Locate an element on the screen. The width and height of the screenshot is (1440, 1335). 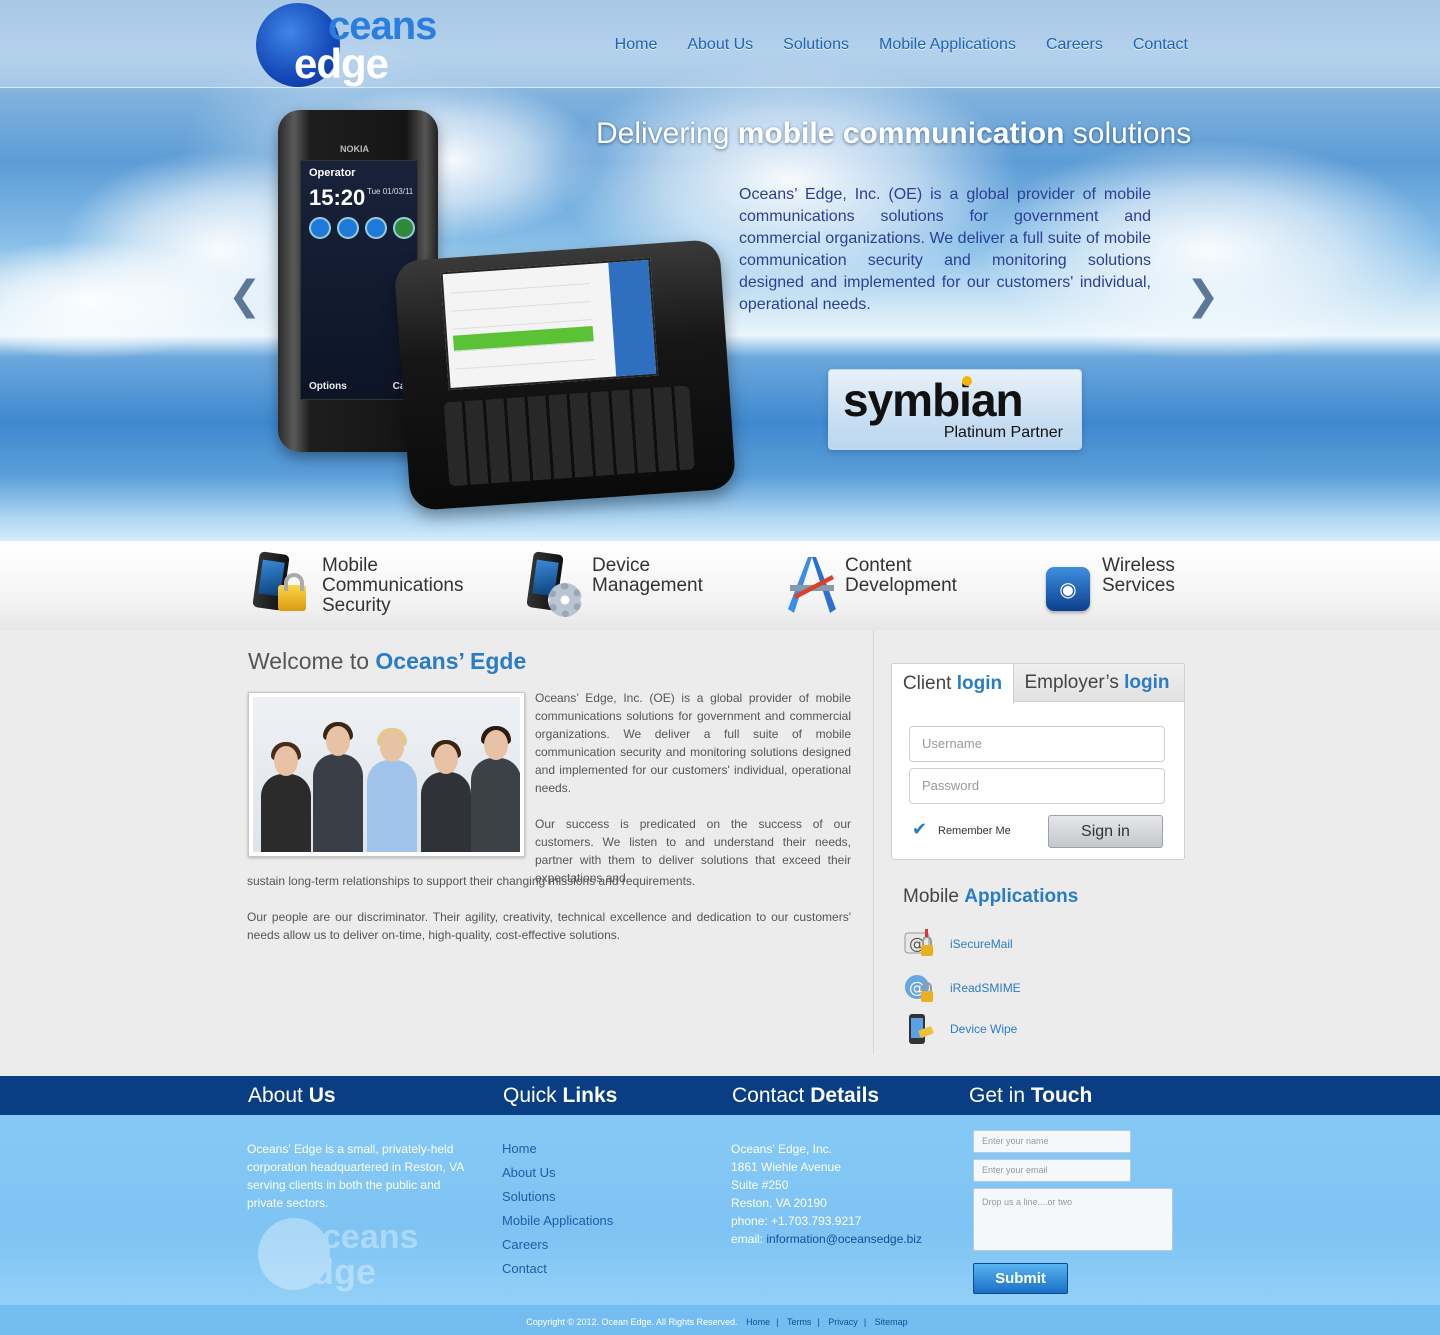
footer-about-heading: About Us is located at coordinates (292, 1095).